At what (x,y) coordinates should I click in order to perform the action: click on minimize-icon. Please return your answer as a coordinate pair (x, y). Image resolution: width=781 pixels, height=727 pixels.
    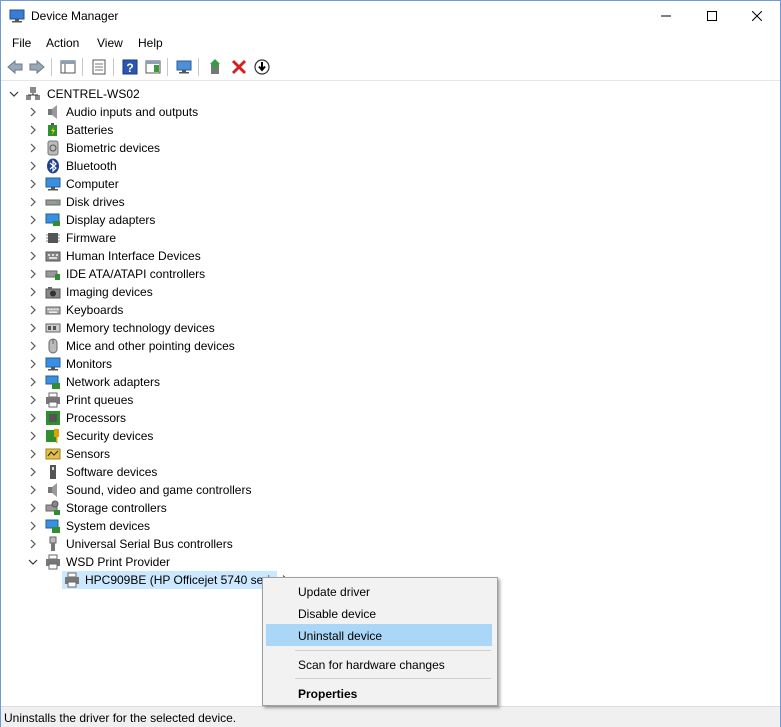
    Looking at the image, I should click on (666, 16).